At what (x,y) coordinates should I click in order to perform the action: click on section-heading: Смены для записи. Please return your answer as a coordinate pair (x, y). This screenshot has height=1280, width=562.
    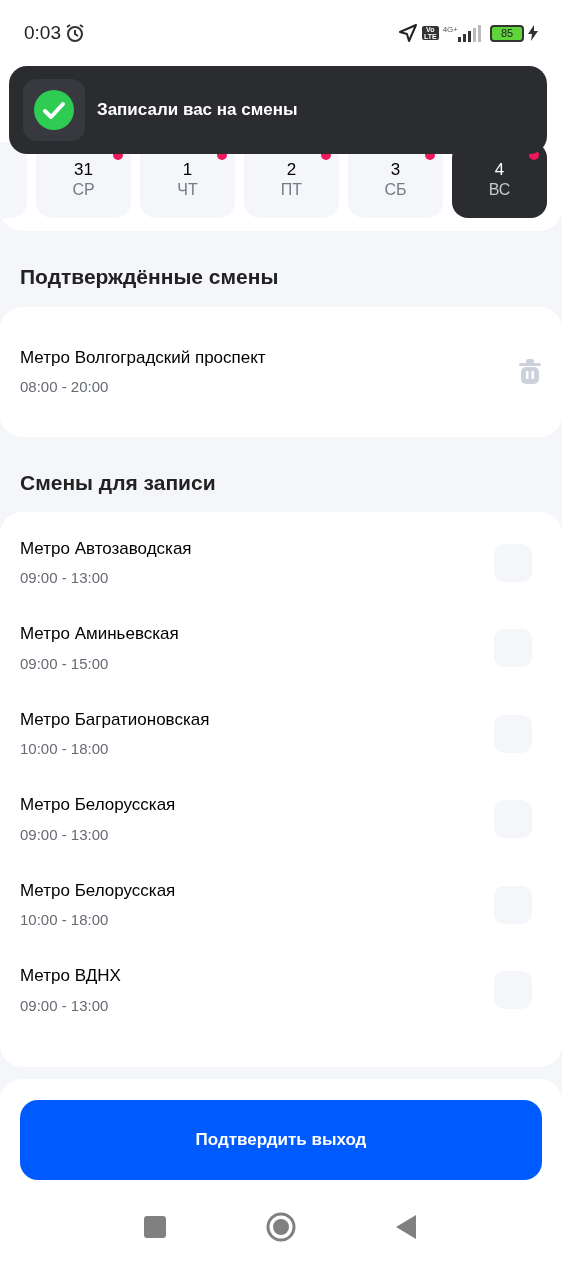
    Looking at the image, I should click on (118, 482).